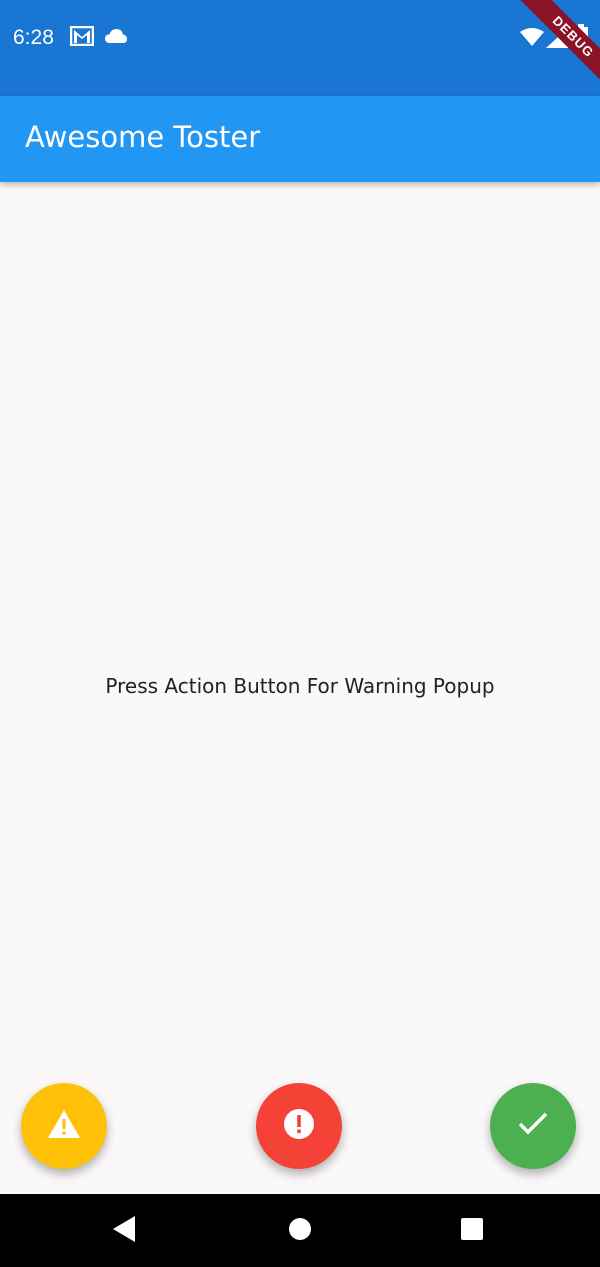  I want to click on home-icon, so click(300, 1231).